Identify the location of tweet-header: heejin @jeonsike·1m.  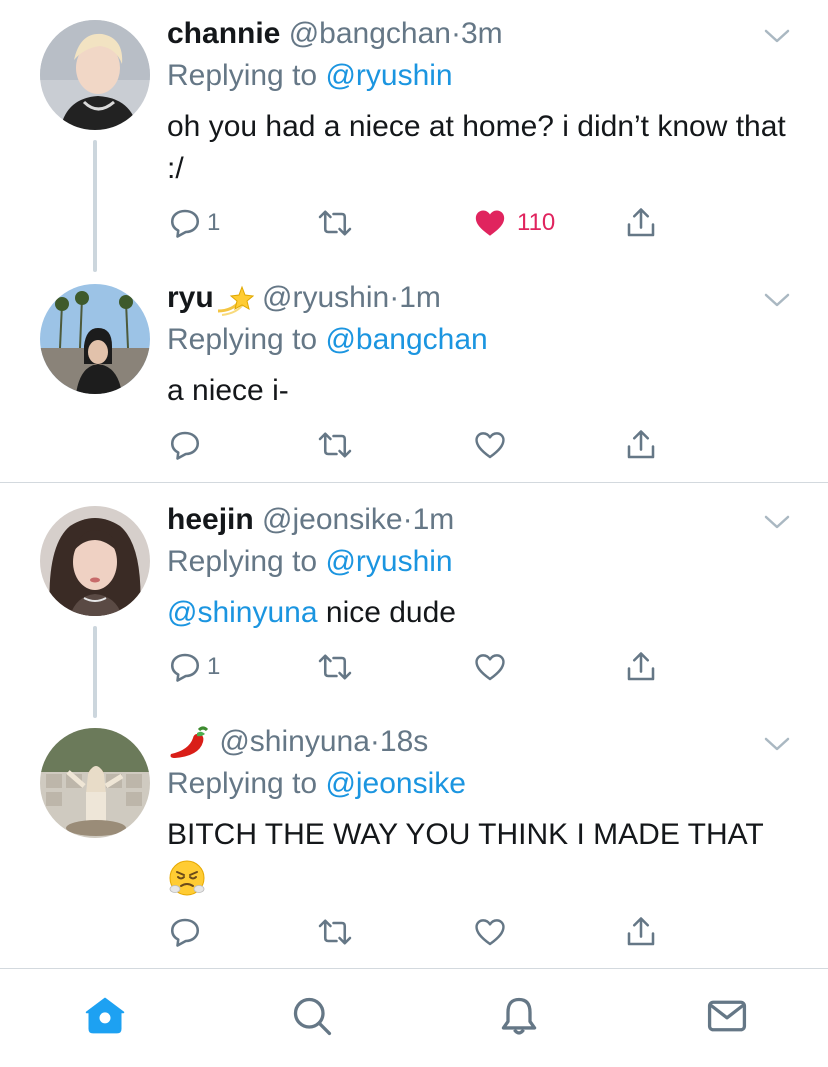
(310, 520).